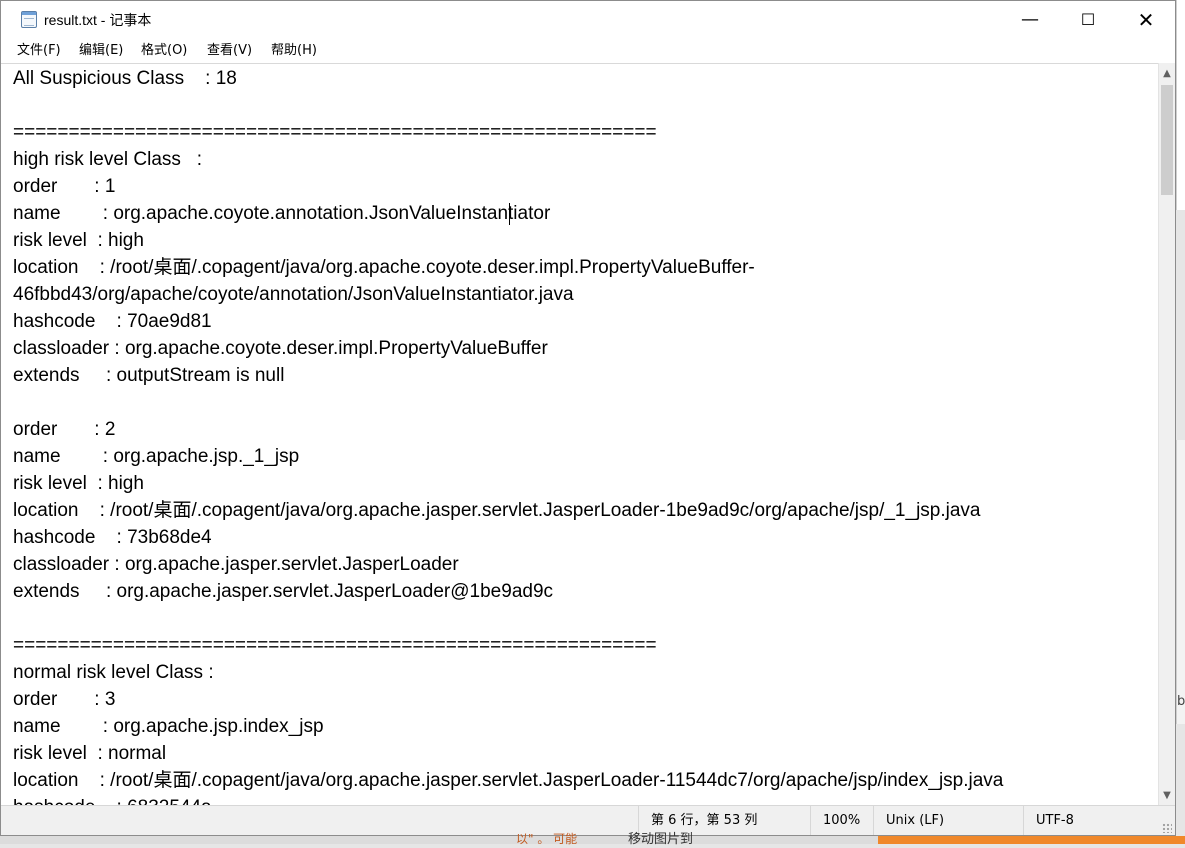 The height and width of the screenshot is (848, 1185). What do you see at coordinates (1031, 840) in the screenshot?
I see `background-button` at bounding box center [1031, 840].